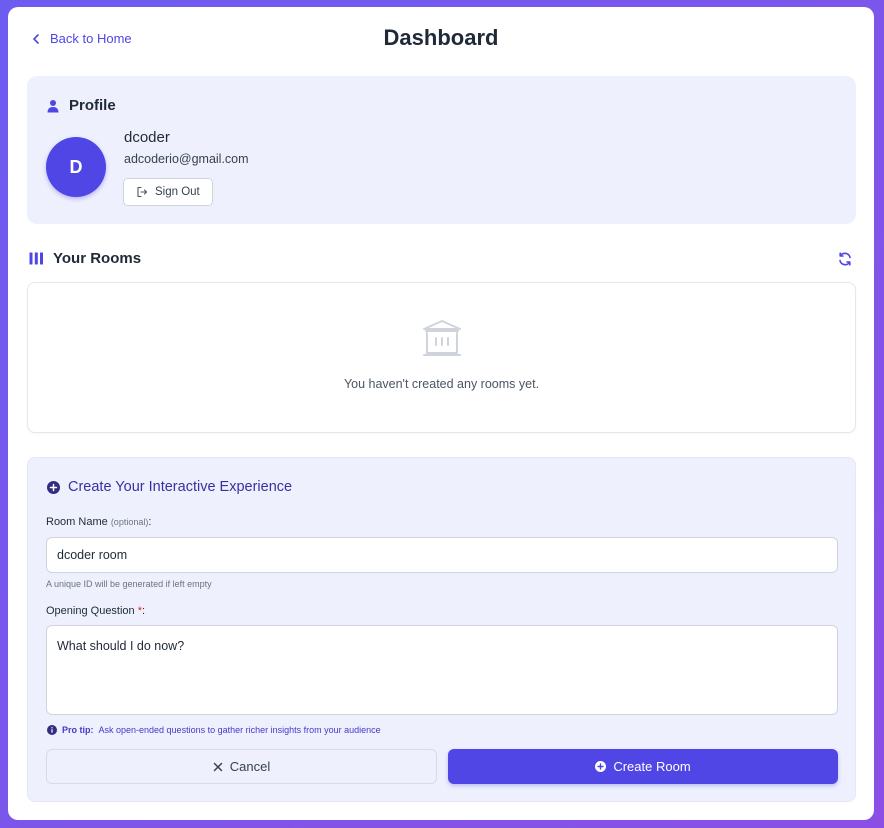  Describe the element at coordinates (36, 258) in the screenshot. I see `columns-icon` at that location.